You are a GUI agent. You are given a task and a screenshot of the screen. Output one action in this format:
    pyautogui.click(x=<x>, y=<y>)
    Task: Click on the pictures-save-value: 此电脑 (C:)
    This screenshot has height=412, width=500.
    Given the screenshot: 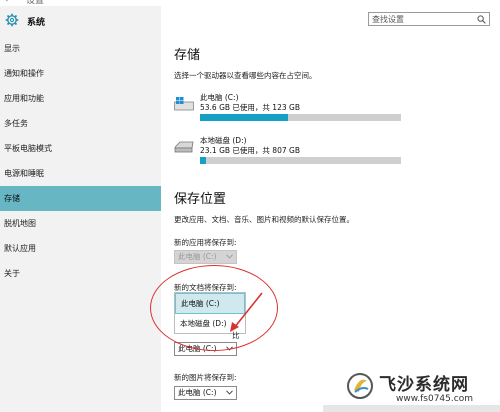 What is the action you would take?
    pyautogui.click(x=197, y=392)
    